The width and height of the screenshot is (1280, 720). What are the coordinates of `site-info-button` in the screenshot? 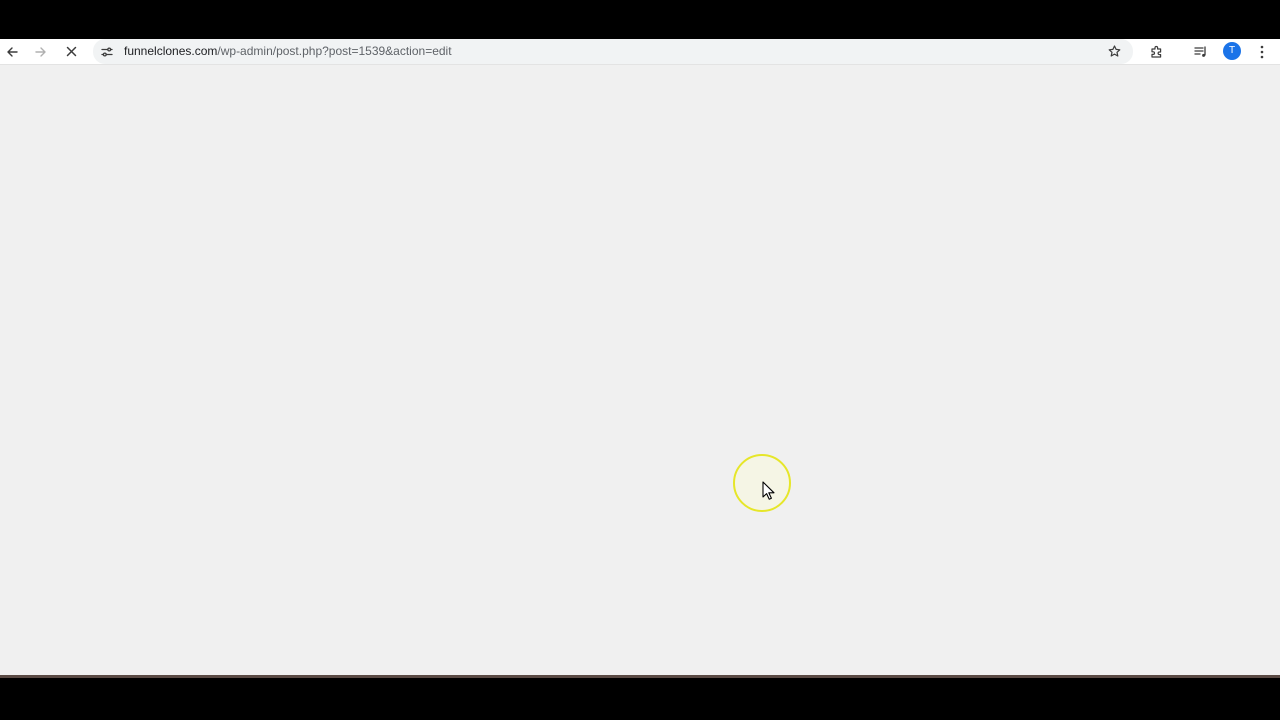 It's located at (107, 51).